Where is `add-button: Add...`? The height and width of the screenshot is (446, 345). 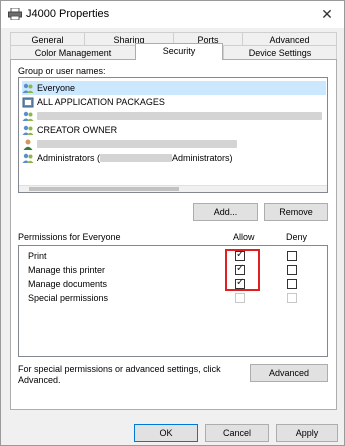
add-button: Add... is located at coordinates (225, 212).